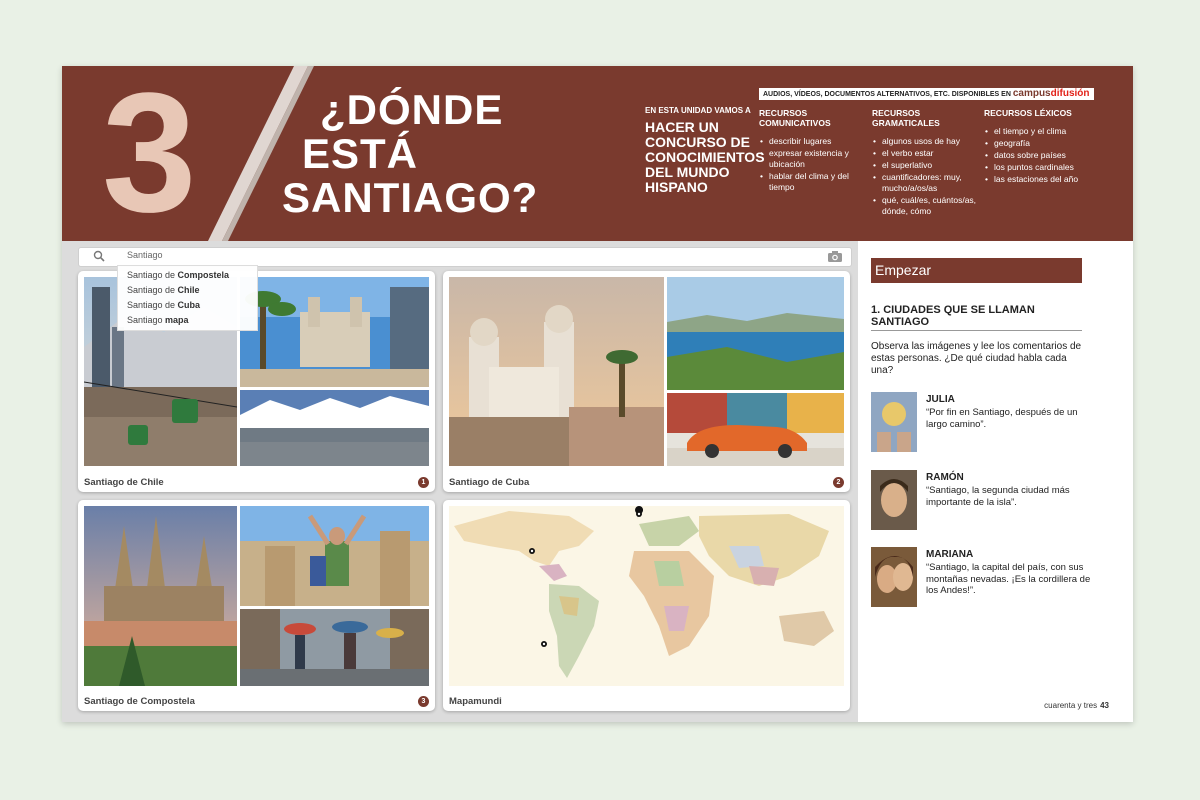  I want to click on campus-brand: campus, so click(1031, 93).